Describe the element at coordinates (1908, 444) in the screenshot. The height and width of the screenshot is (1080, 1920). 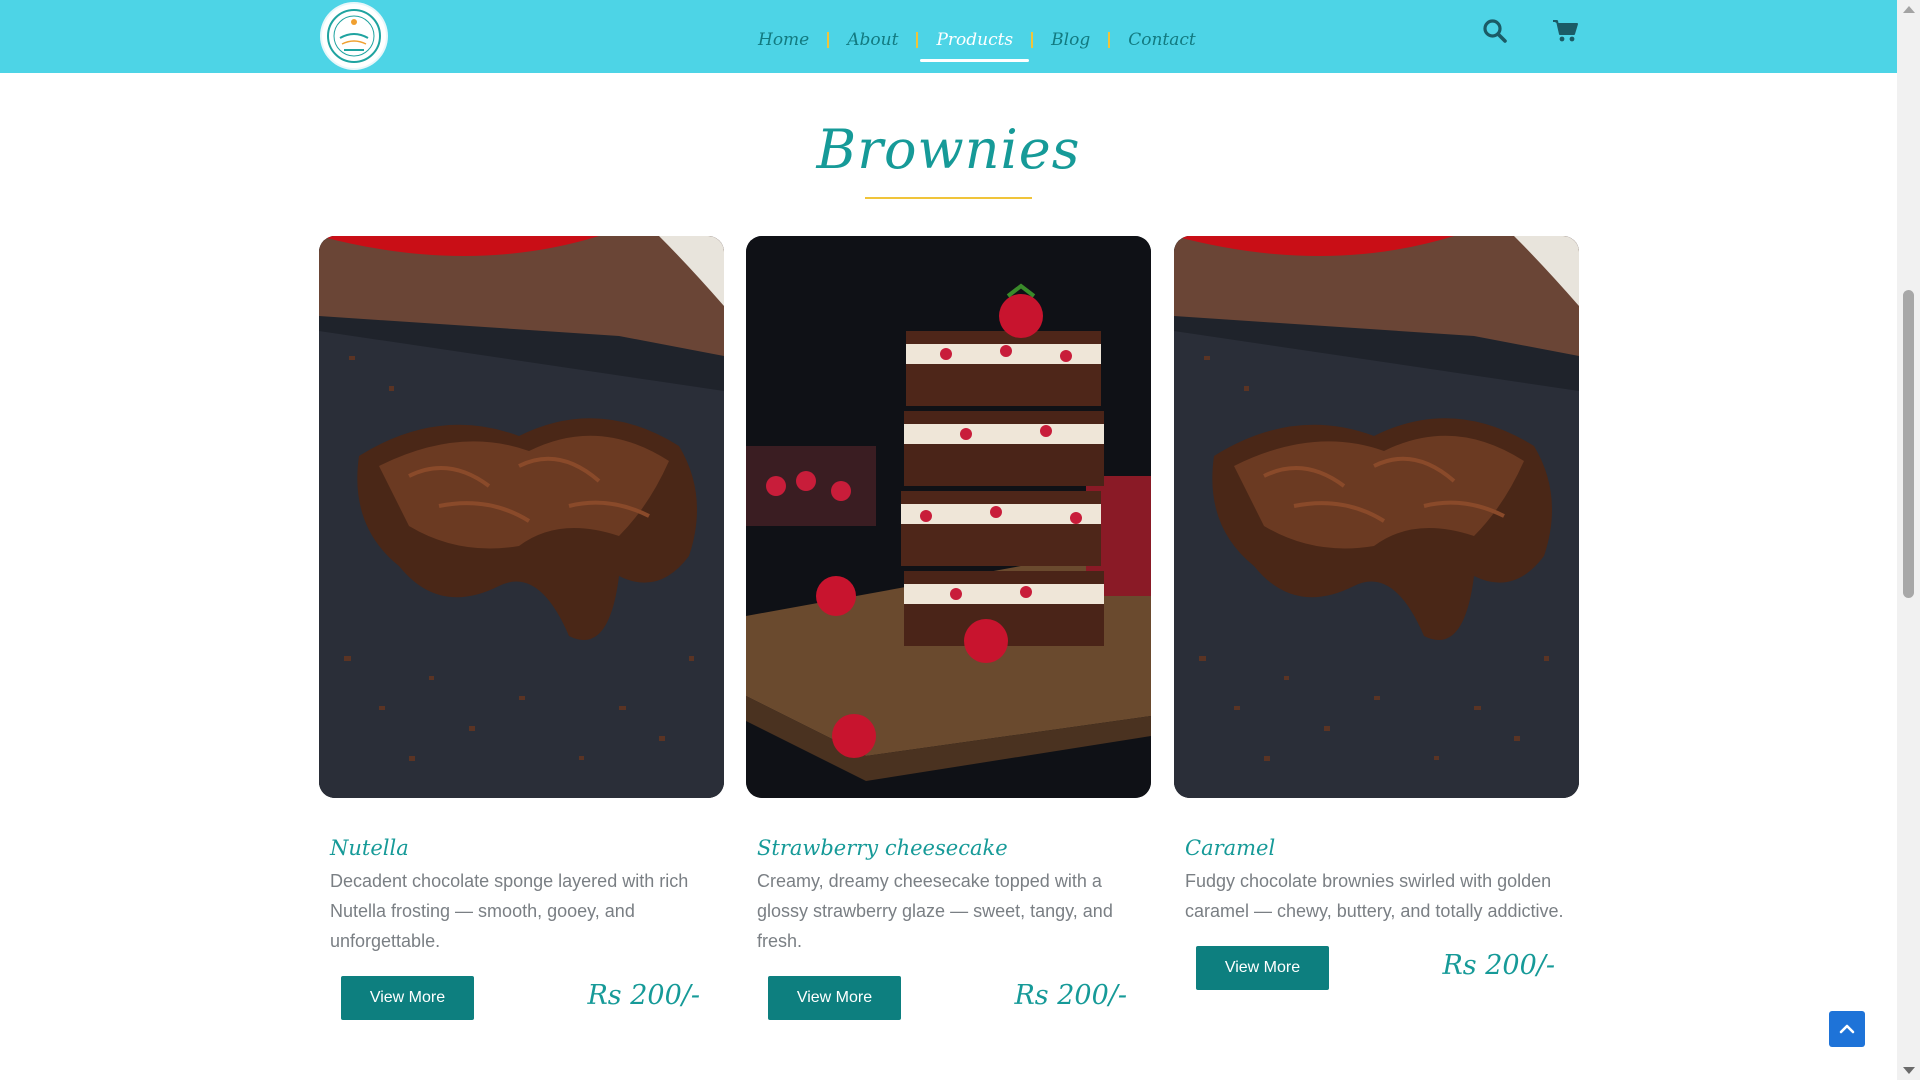
I see `scrollbar-thumb` at that location.